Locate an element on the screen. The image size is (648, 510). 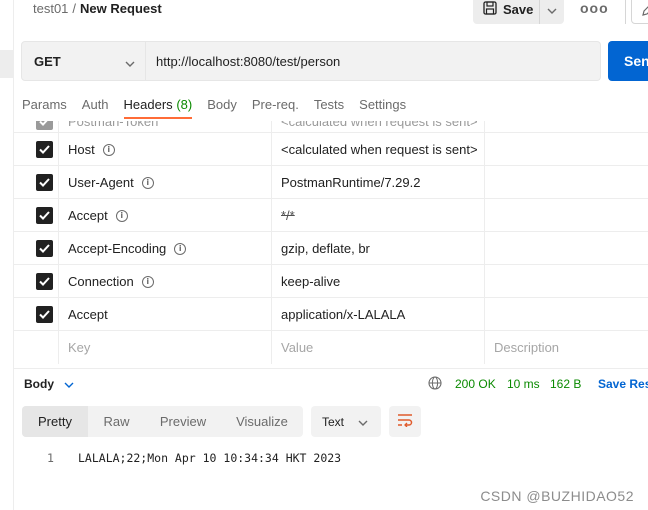
send-button: Sen is located at coordinates (628, 61).